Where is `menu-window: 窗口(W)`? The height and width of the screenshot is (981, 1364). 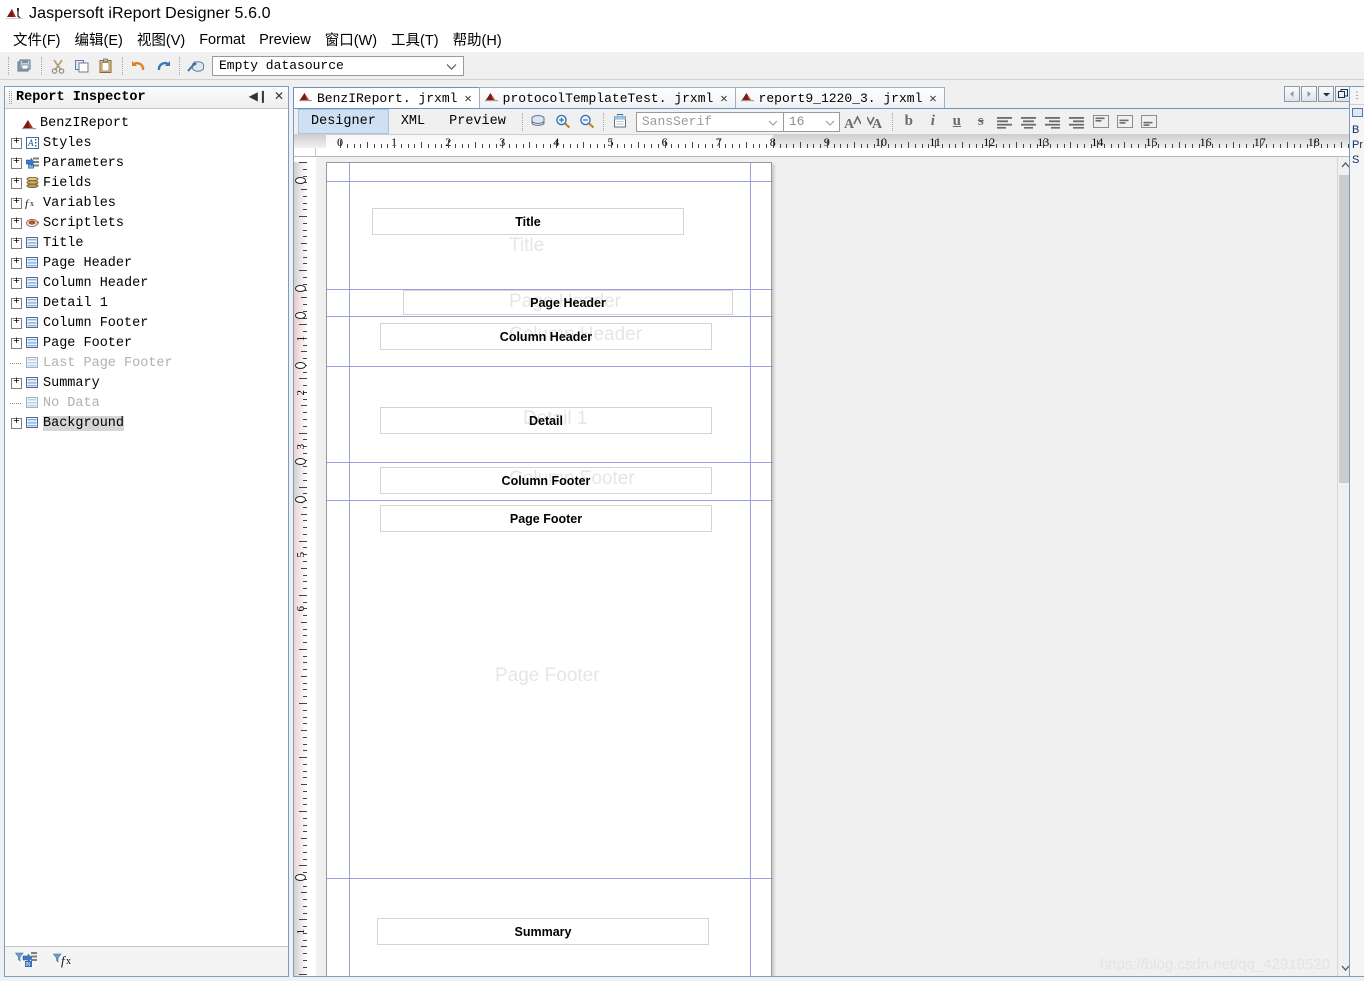 menu-window: 窗口(W) is located at coordinates (351, 39).